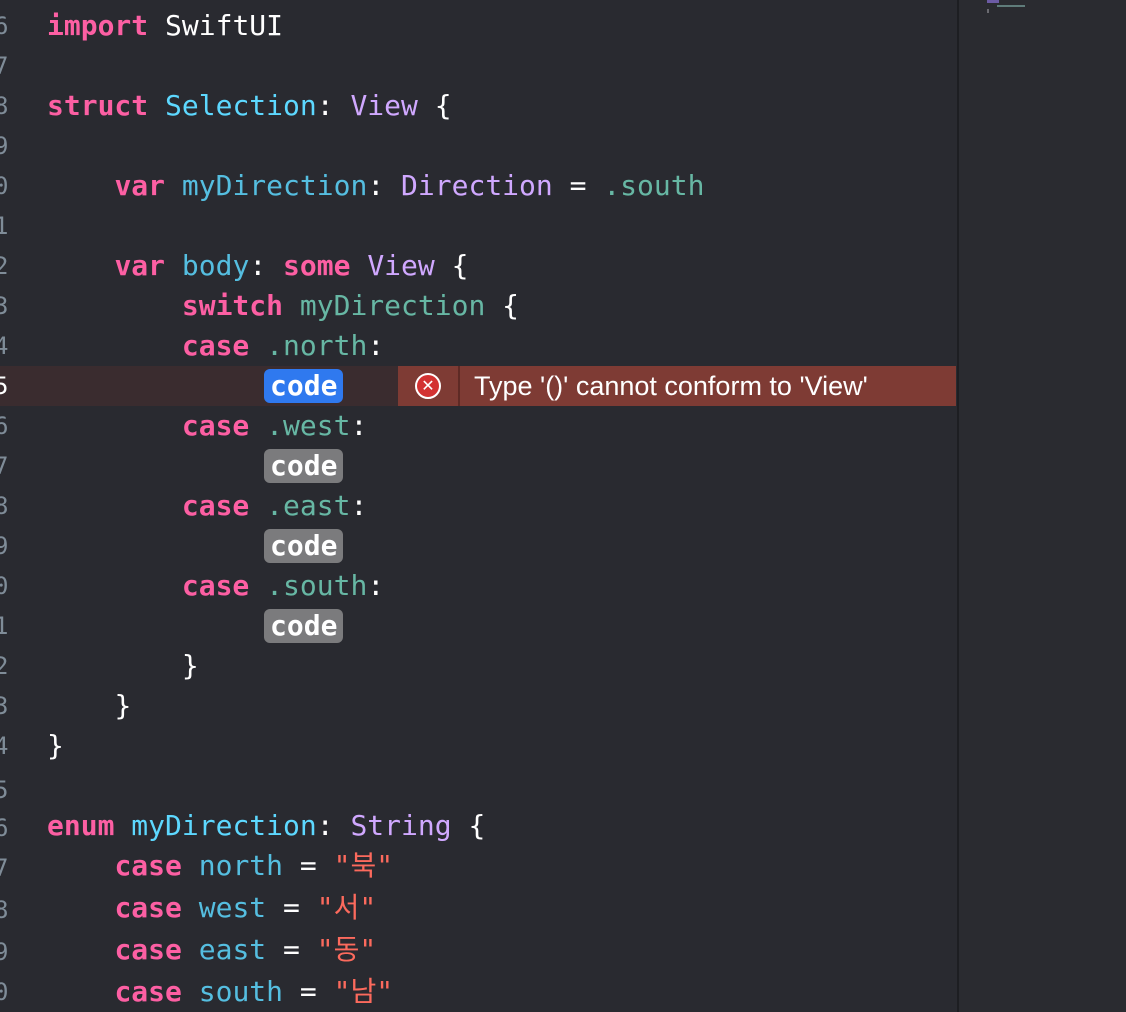  What do you see at coordinates (98, 105) in the screenshot?
I see `struct-keyword: struct` at bounding box center [98, 105].